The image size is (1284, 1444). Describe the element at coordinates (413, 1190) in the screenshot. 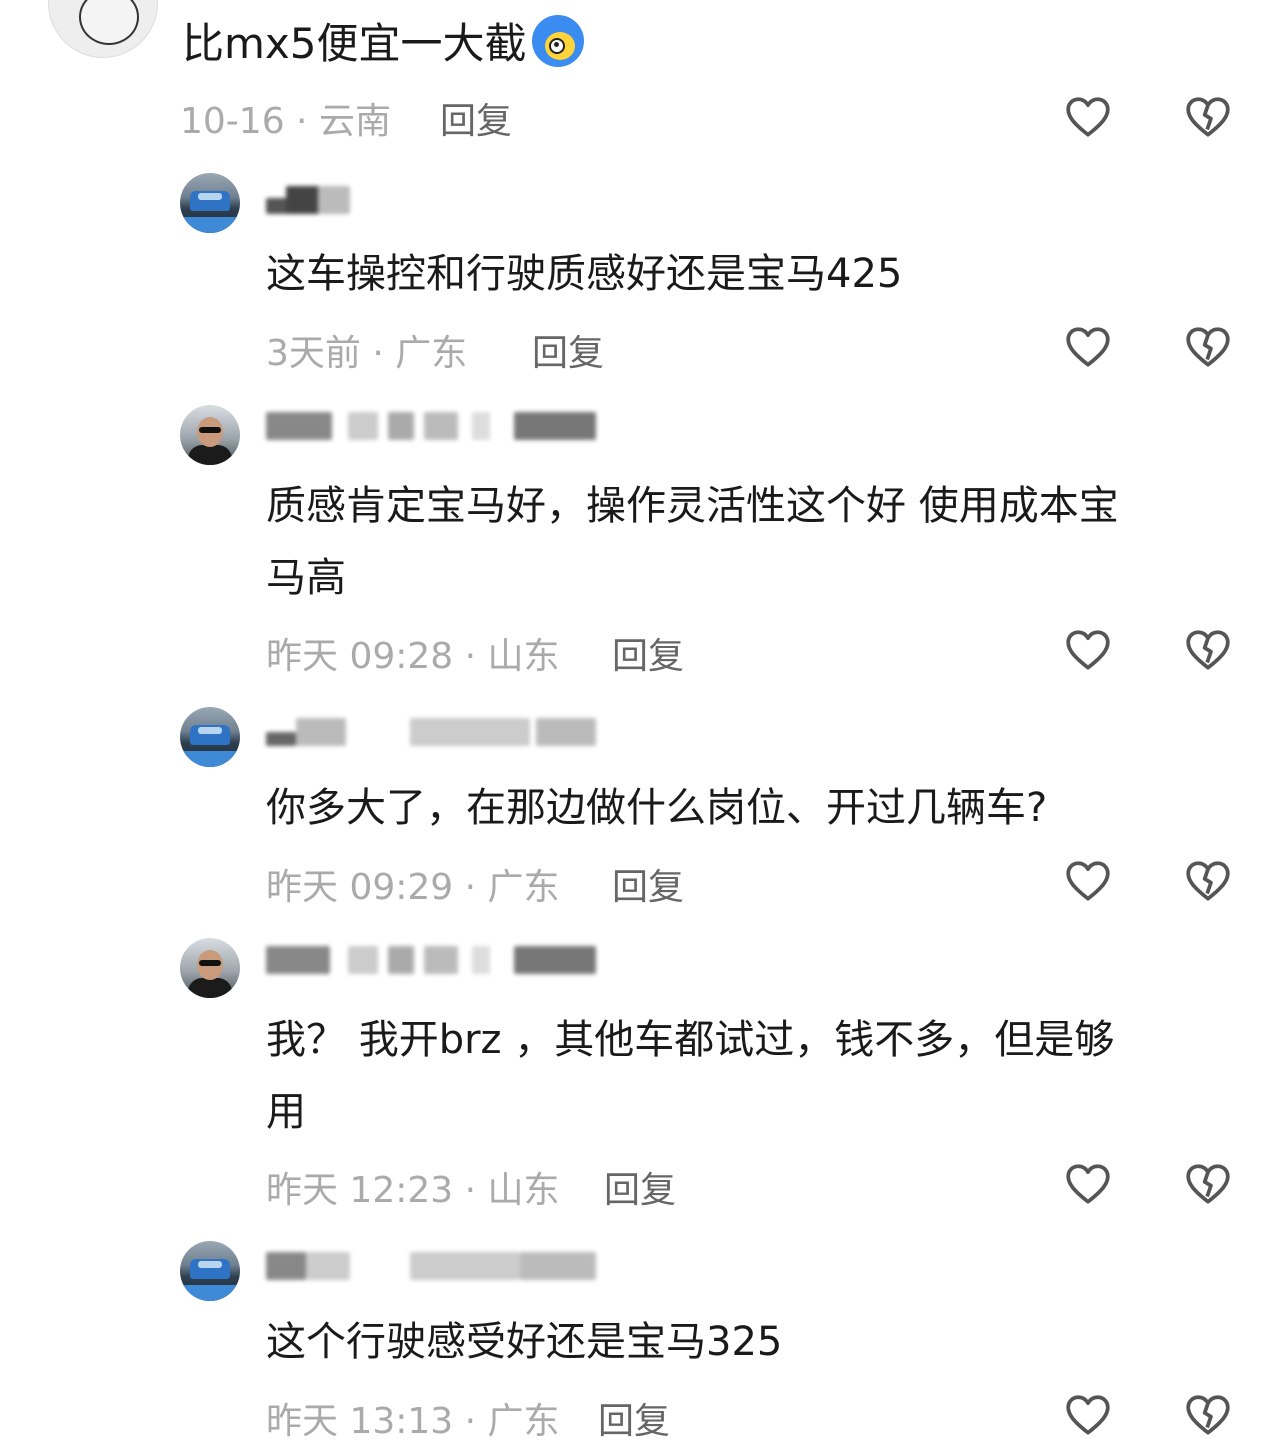

I see `reply-meta: 昨天 12:23 · 山东` at that location.